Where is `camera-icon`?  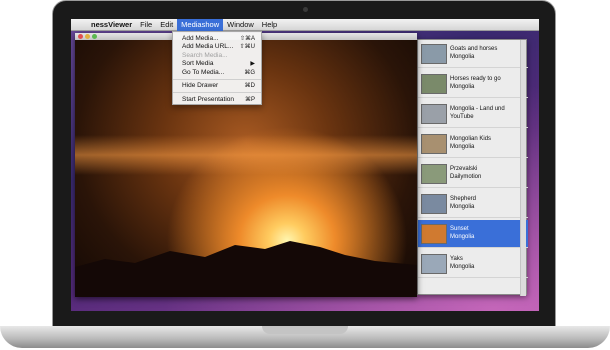 camera-icon is located at coordinates (305, 9).